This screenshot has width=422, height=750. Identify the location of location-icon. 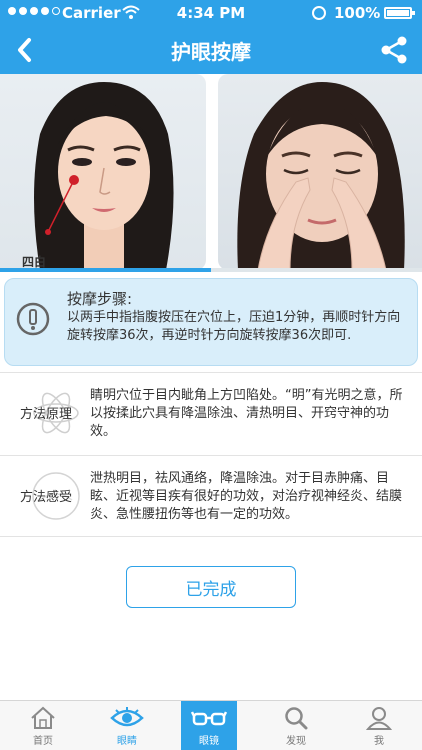
(319, 13).